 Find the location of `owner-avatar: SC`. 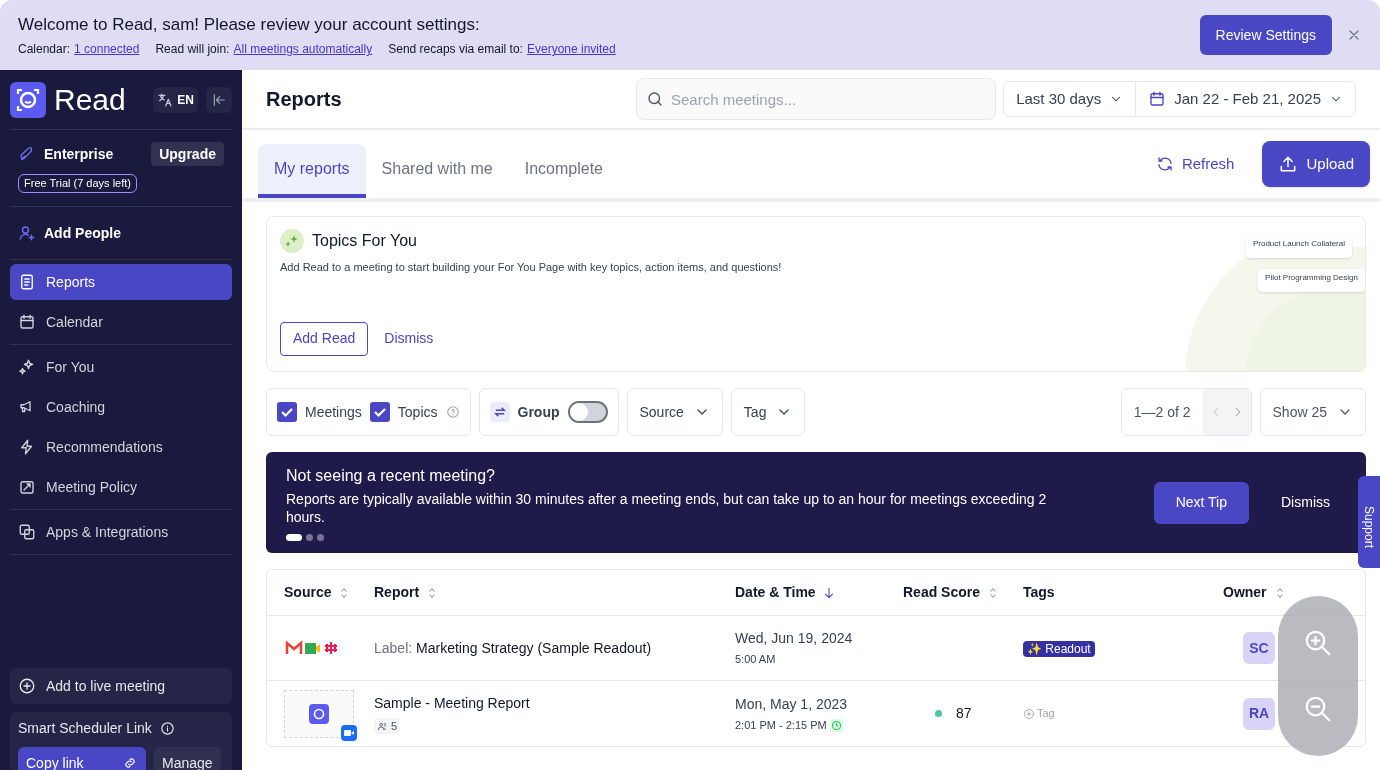

owner-avatar: SC is located at coordinates (1259, 648).